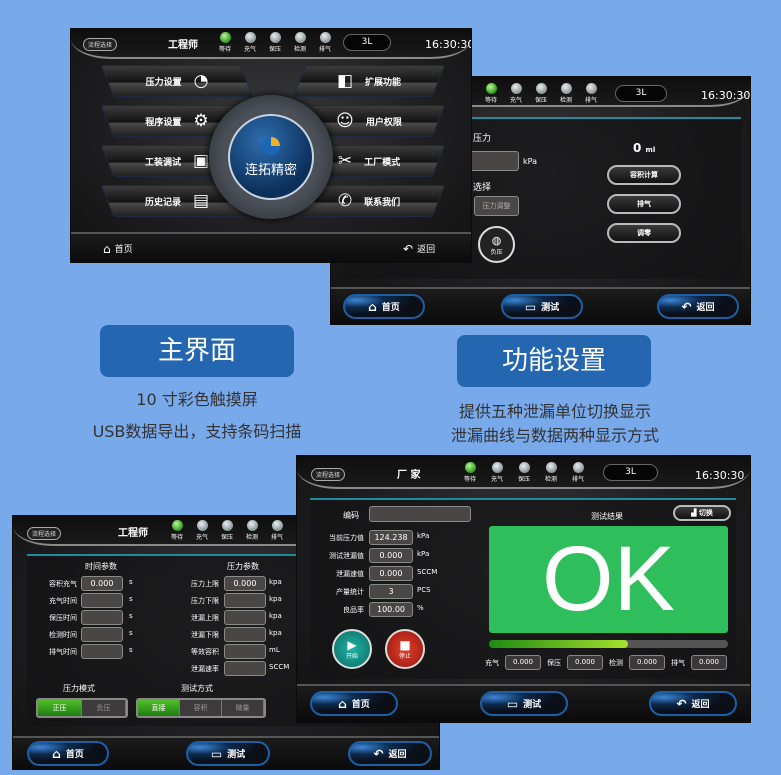 This screenshot has height=775, width=781. Describe the element at coordinates (383, 122) in the screenshot. I see `menu-label: 用户权限` at that location.